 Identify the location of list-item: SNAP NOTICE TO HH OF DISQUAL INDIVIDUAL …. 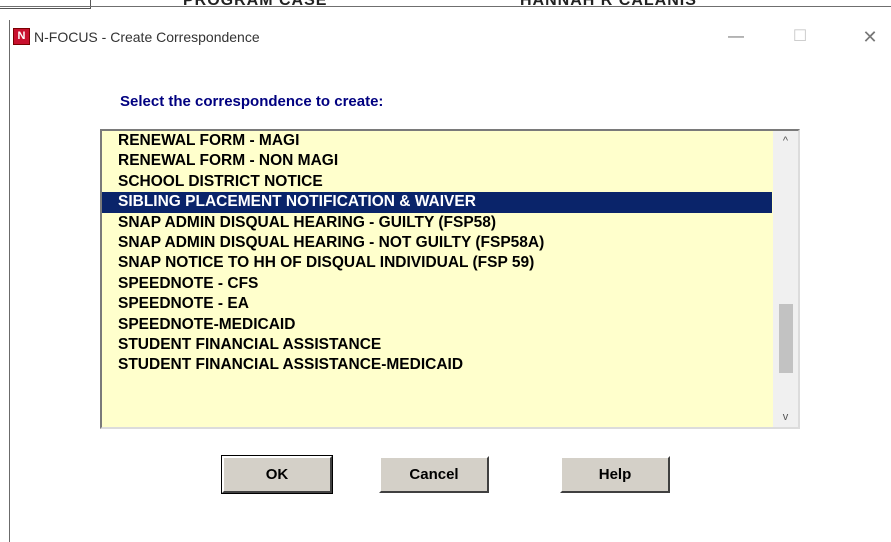
(437, 263).